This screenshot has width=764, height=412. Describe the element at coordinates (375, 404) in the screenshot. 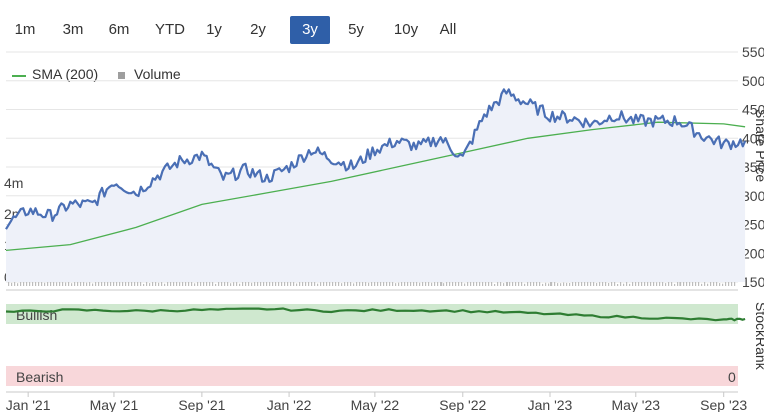

I see `x-tick-label: May '22` at that location.